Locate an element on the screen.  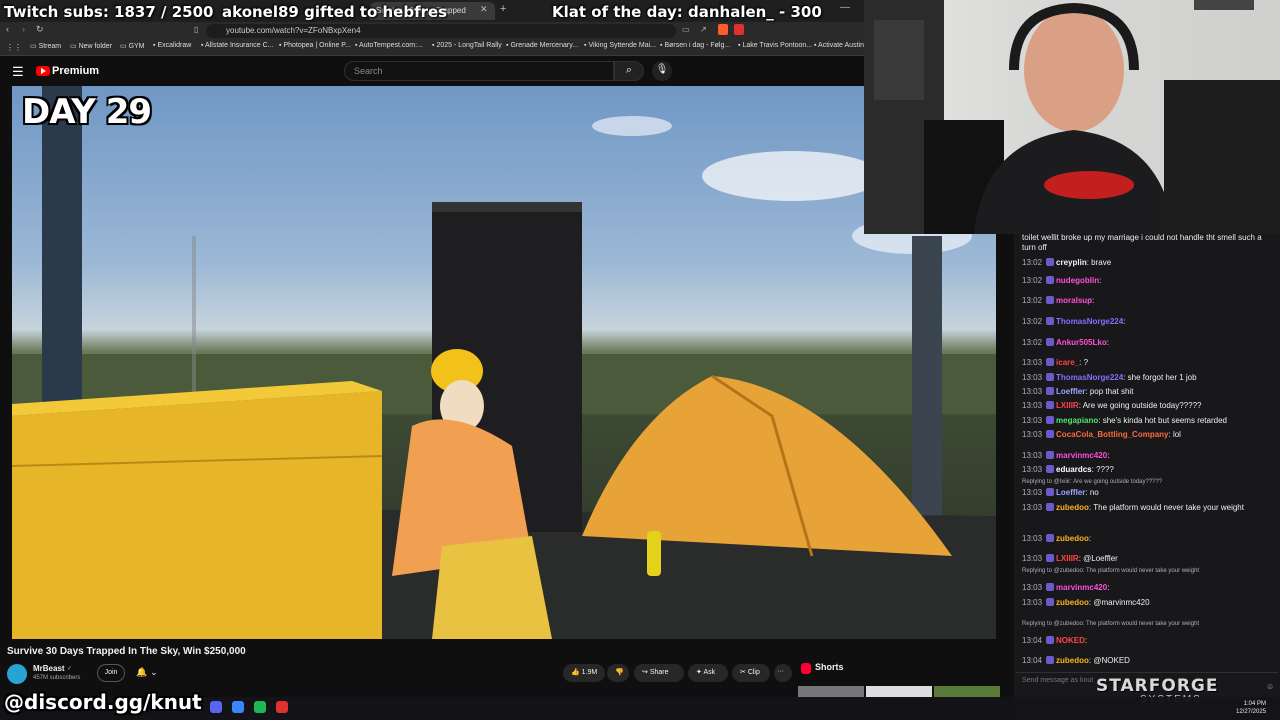
bookmark-icon: ▯ is located at coordinates (196, 29).